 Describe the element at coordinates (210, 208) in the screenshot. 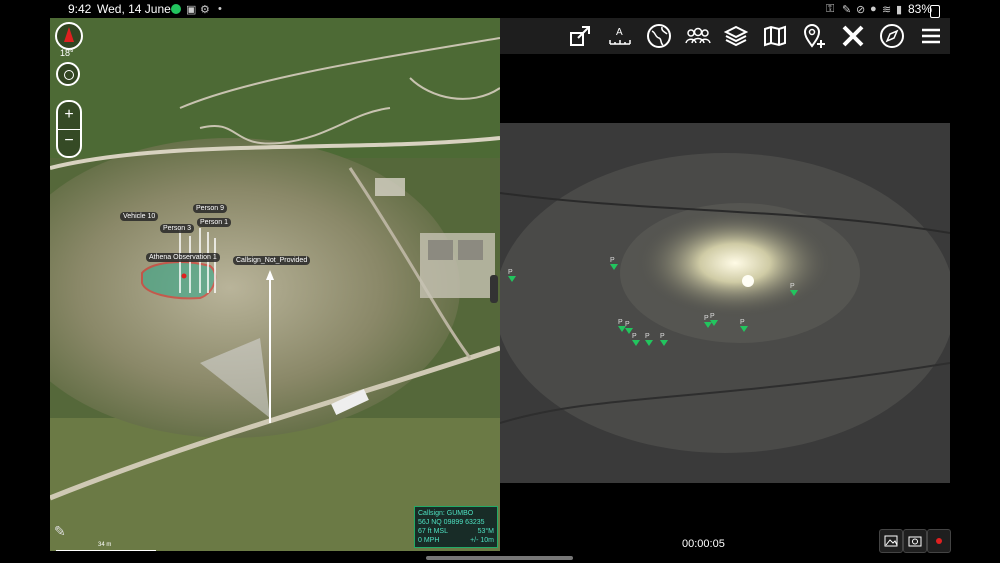

I see `map-marker-person-9: Person 9` at that location.